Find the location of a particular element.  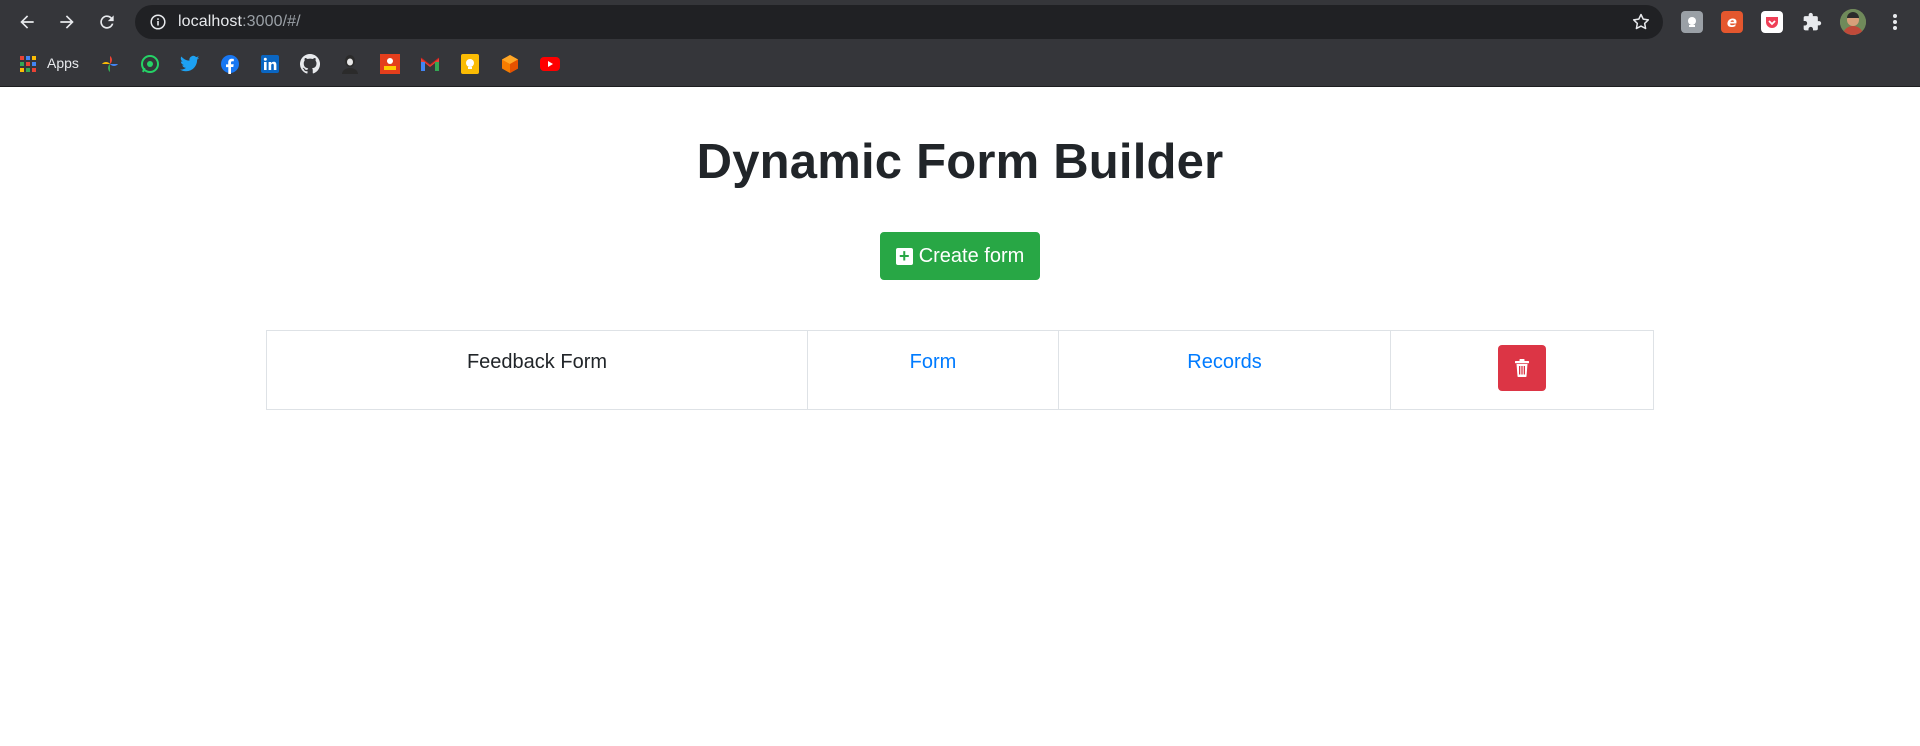

arrow-right-icon is located at coordinates (67, 22).